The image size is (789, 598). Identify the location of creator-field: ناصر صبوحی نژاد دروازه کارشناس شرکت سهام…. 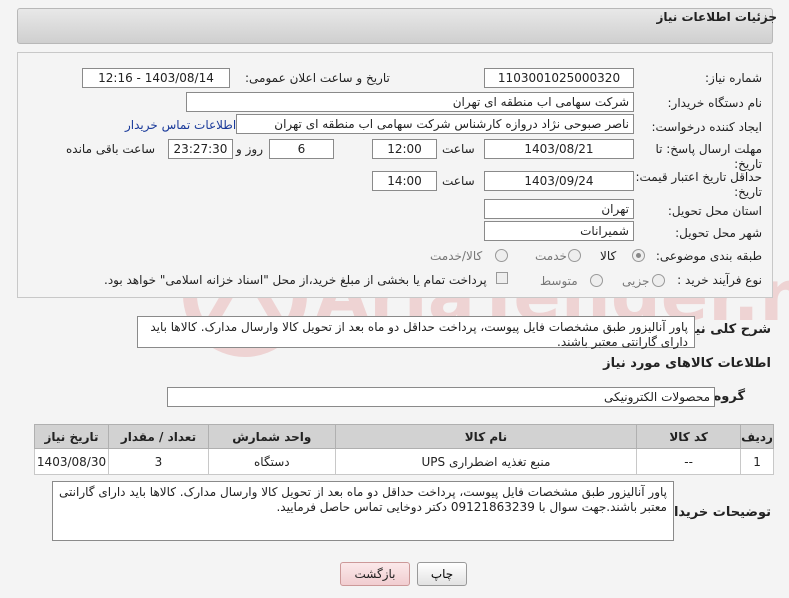
(435, 124).